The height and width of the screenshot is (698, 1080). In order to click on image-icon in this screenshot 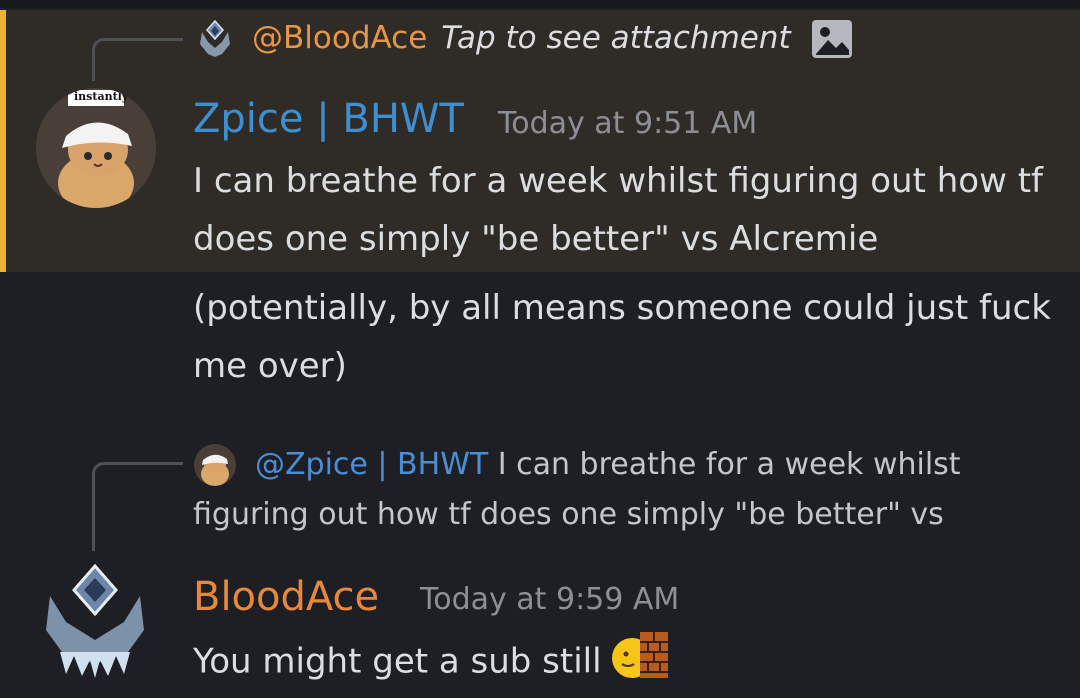, I will do `click(832, 39)`.